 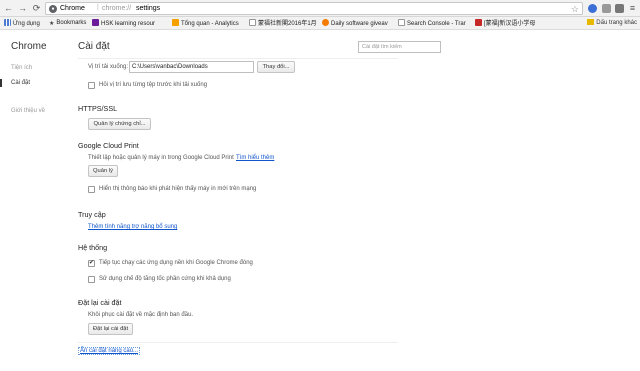 What do you see at coordinates (148, 8) in the screenshot?
I see `url-path: settings` at bounding box center [148, 8].